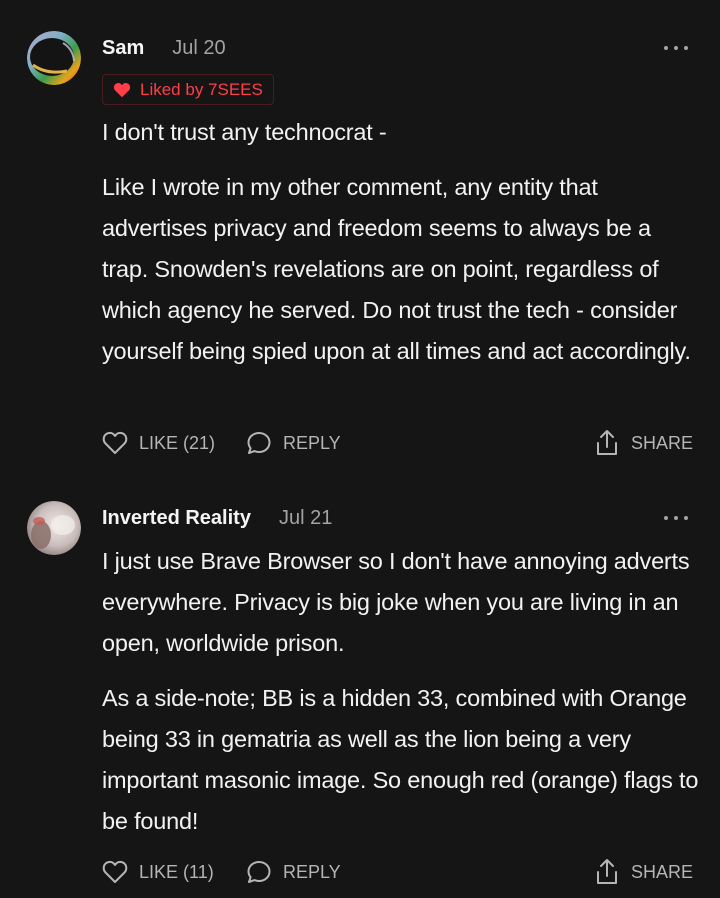 The height and width of the screenshot is (898, 720). I want to click on like-button: LIKE (21), so click(158, 443).